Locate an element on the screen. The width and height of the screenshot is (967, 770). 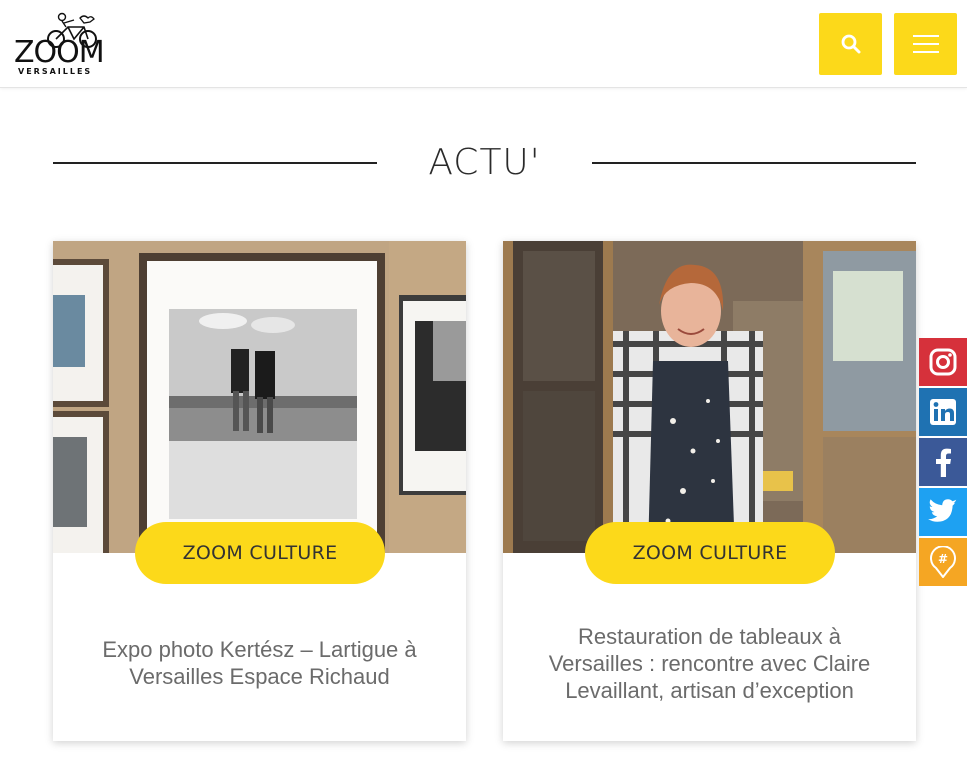
linkedin-link is located at coordinates (943, 412).